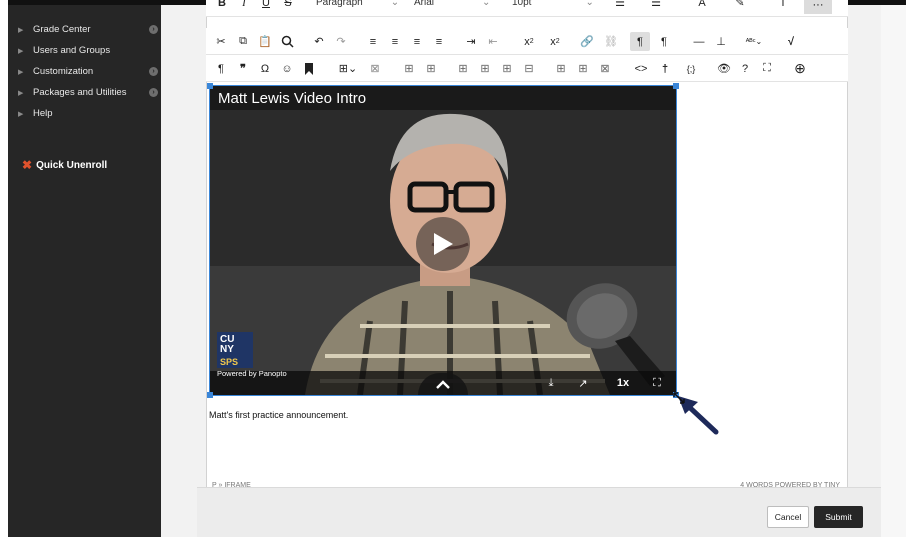 Image resolution: width=906 pixels, height=537 pixels. I want to click on row-props-icon: ⊞, so click(409, 68).